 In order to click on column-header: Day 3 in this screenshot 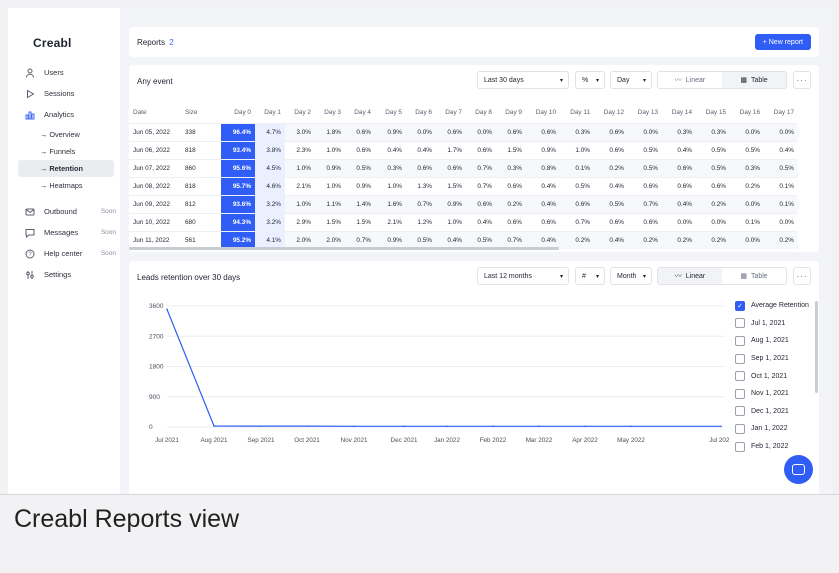, I will do `click(330, 113)`.